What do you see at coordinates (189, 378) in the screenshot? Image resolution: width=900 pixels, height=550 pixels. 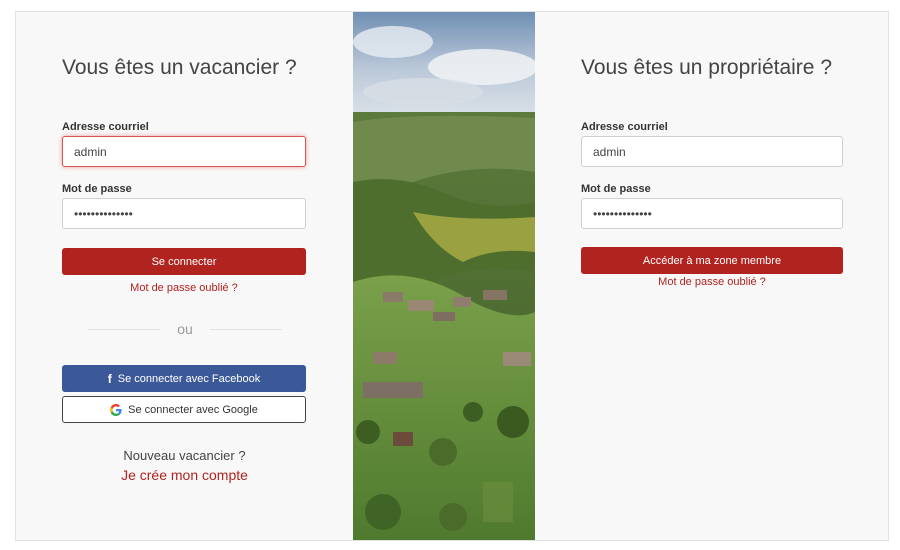 I see `facebook-button-label: Se connecter avec Facebook` at bounding box center [189, 378].